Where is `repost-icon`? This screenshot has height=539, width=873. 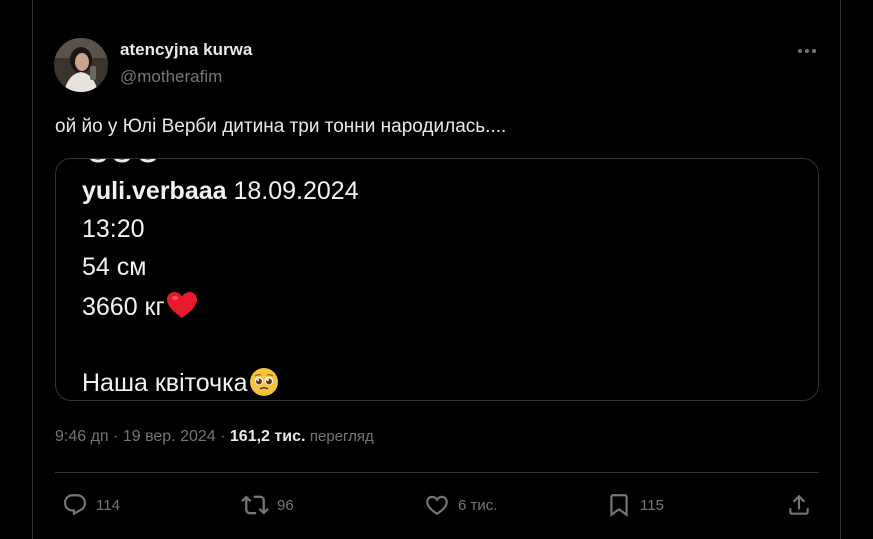 repost-icon is located at coordinates (255, 505).